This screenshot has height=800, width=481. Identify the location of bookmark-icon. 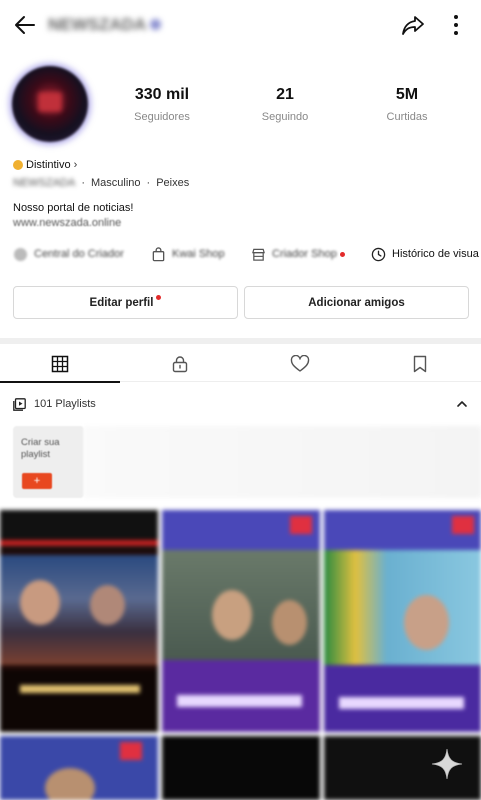
(420, 364).